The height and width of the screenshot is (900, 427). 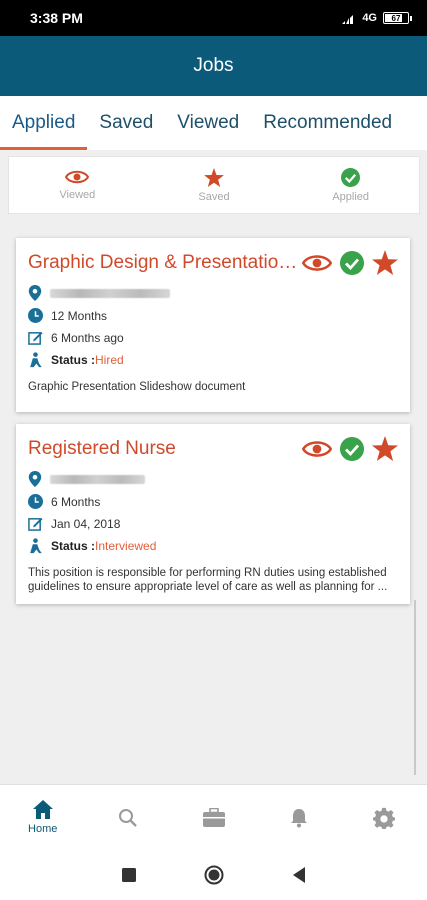 I want to click on system-nav, so click(x=213, y=875).